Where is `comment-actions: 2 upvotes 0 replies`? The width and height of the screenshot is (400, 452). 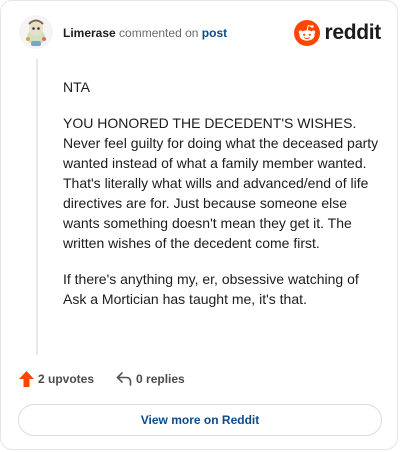
comment-actions: 2 upvotes 0 replies is located at coordinates (102, 379).